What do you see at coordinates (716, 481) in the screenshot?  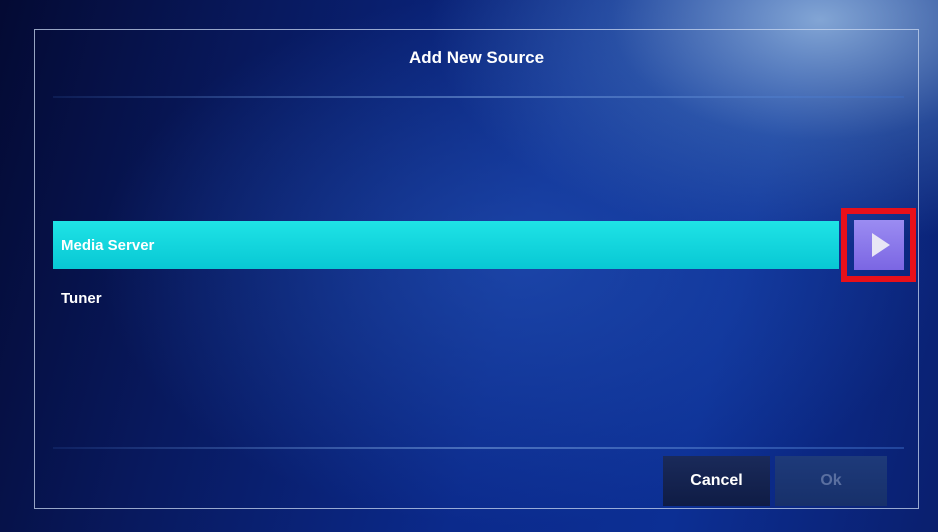 I see `cancel-button: Cancel` at bounding box center [716, 481].